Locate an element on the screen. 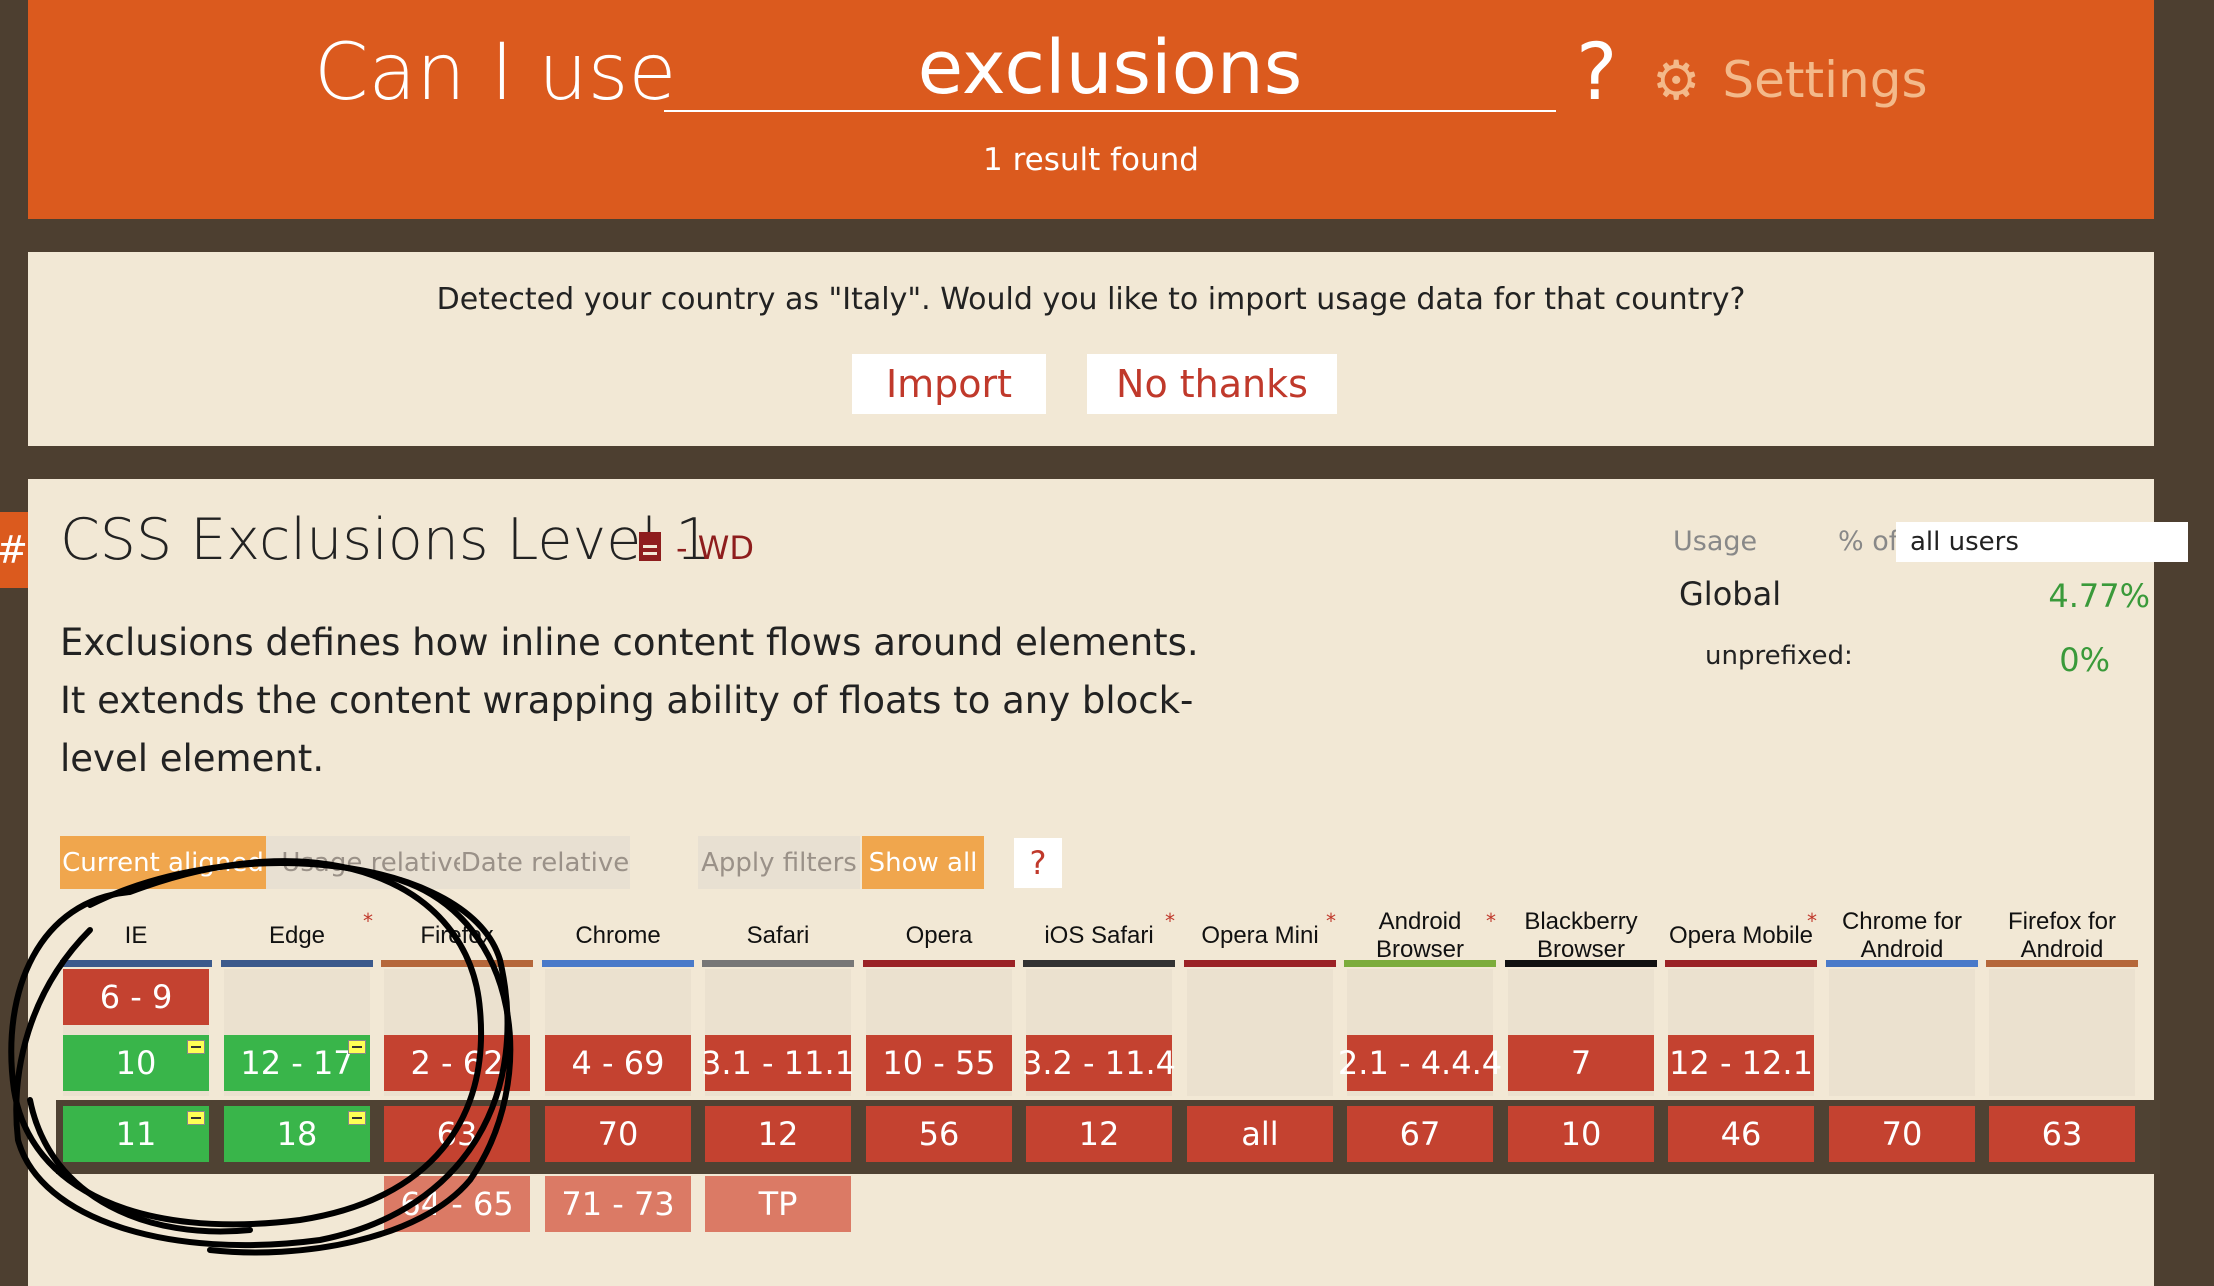  import-button: Import is located at coordinates (949, 384).